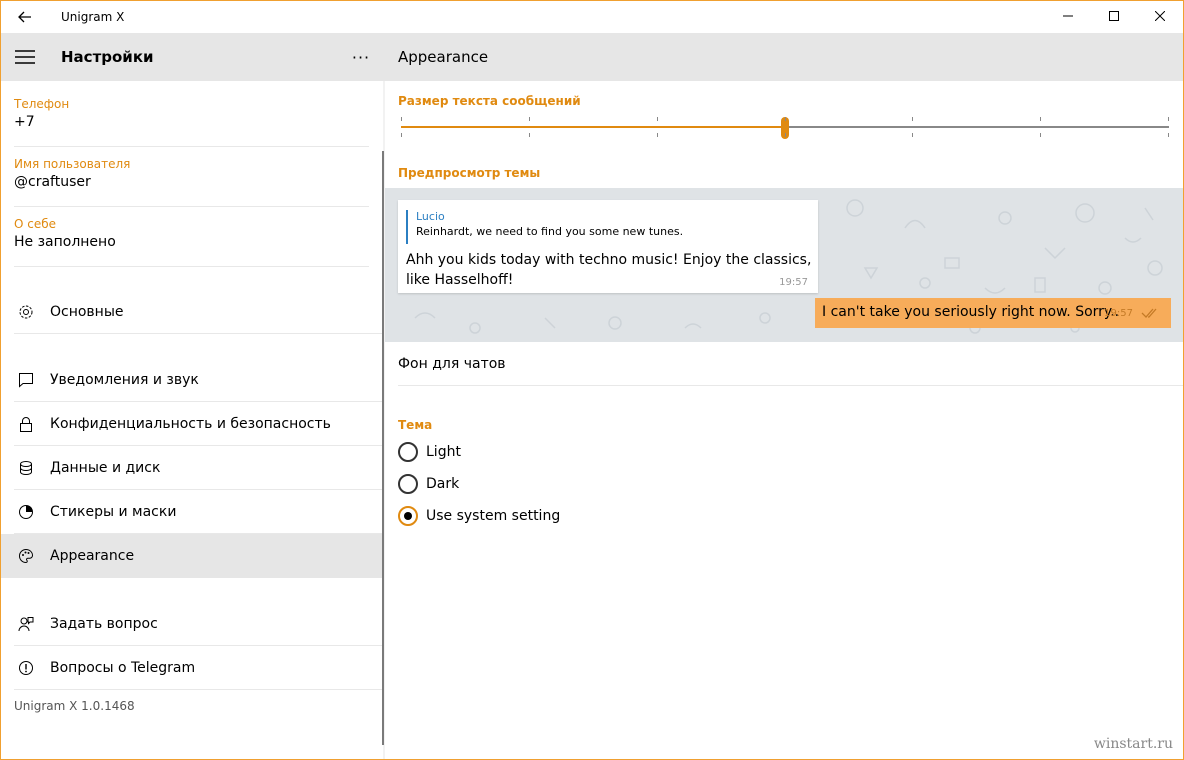 Image resolution: width=1184 pixels, height=760 pixels. I want to click on hamburger-icon, so click(25, 57).